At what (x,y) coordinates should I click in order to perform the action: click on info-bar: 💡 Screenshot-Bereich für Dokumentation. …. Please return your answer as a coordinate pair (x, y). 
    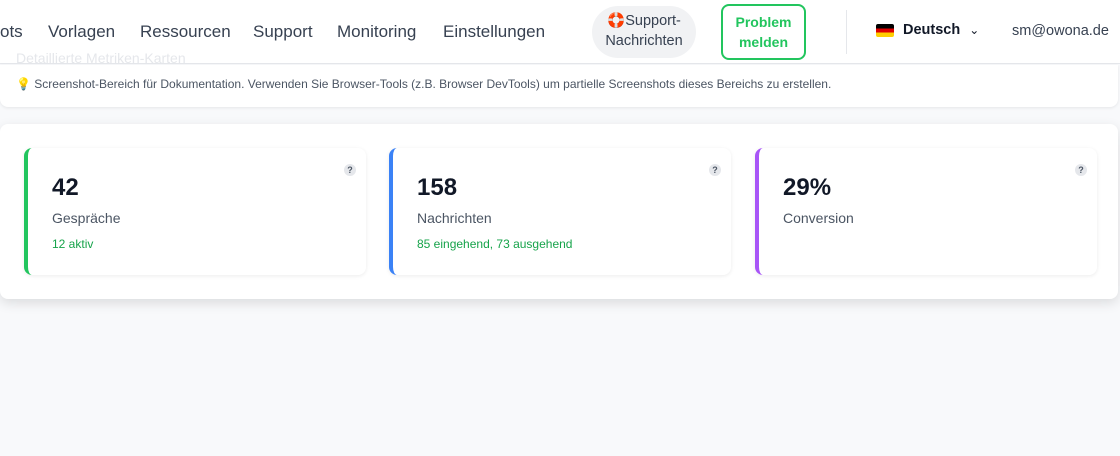
    Looking at the image, I should click on (559, 86).